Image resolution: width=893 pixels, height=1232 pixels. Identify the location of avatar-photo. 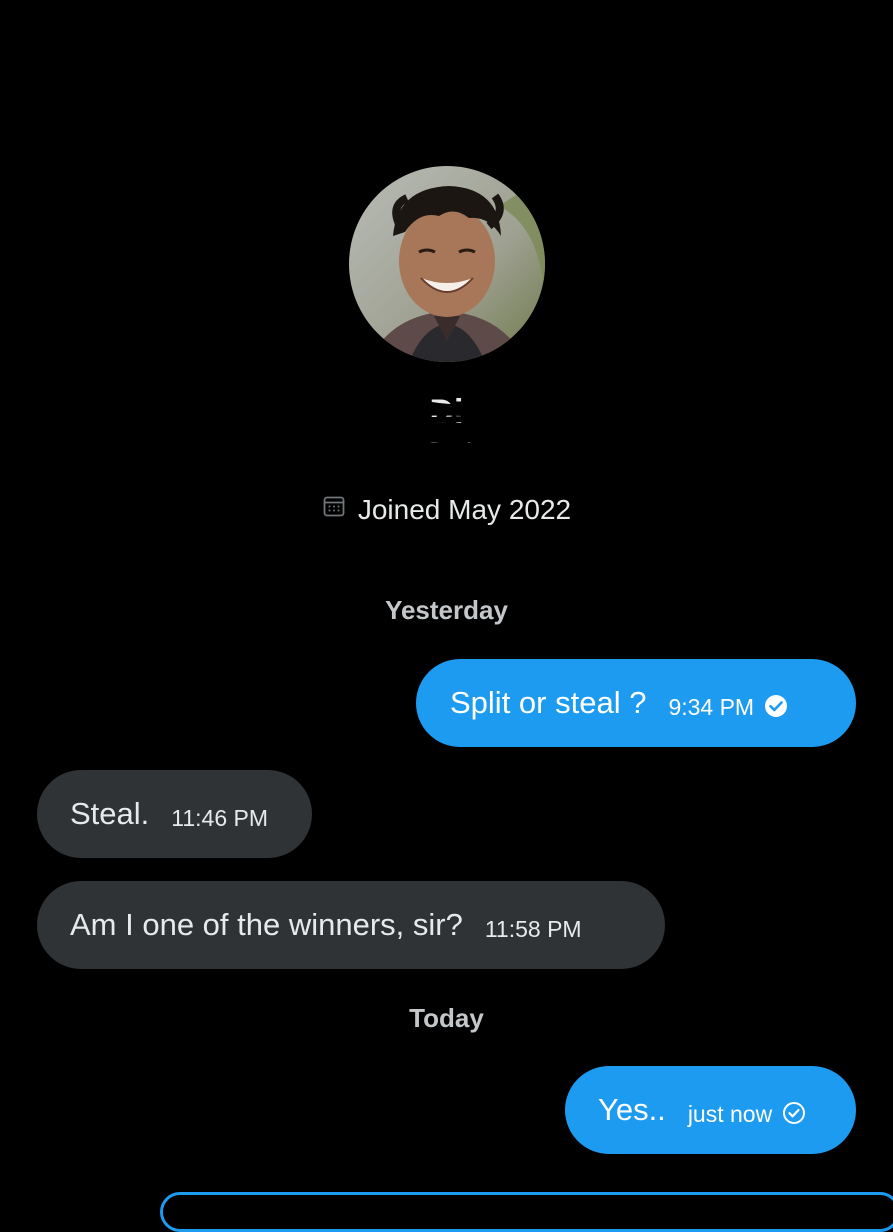
(446, 264).